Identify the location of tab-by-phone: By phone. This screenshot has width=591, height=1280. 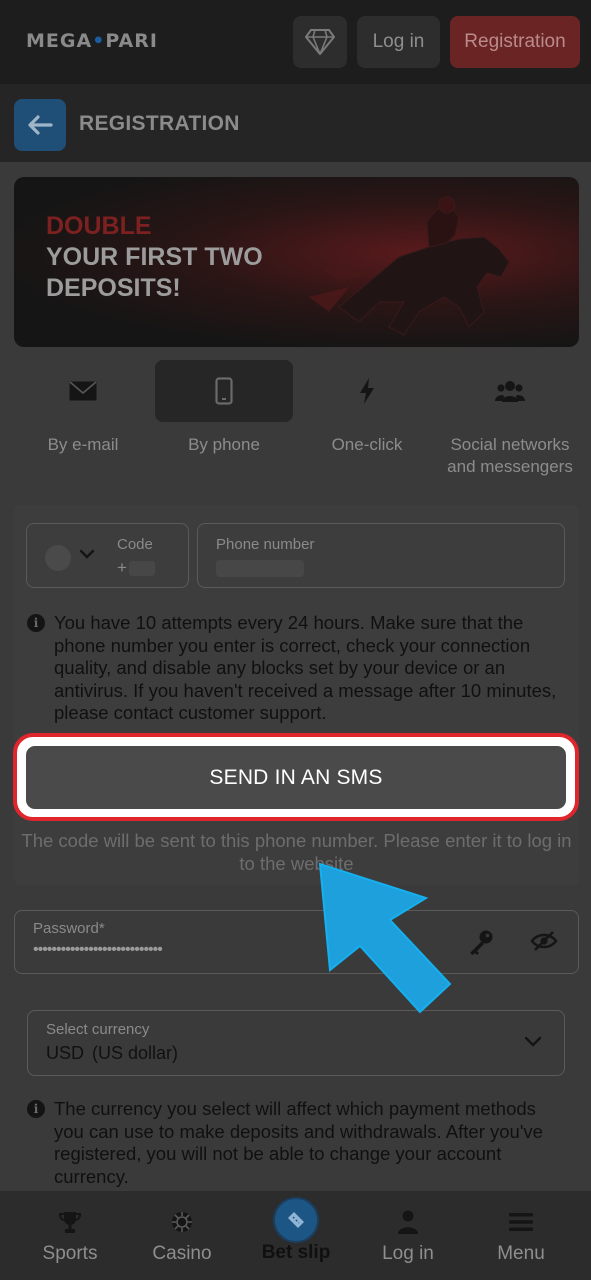
(224, 422).